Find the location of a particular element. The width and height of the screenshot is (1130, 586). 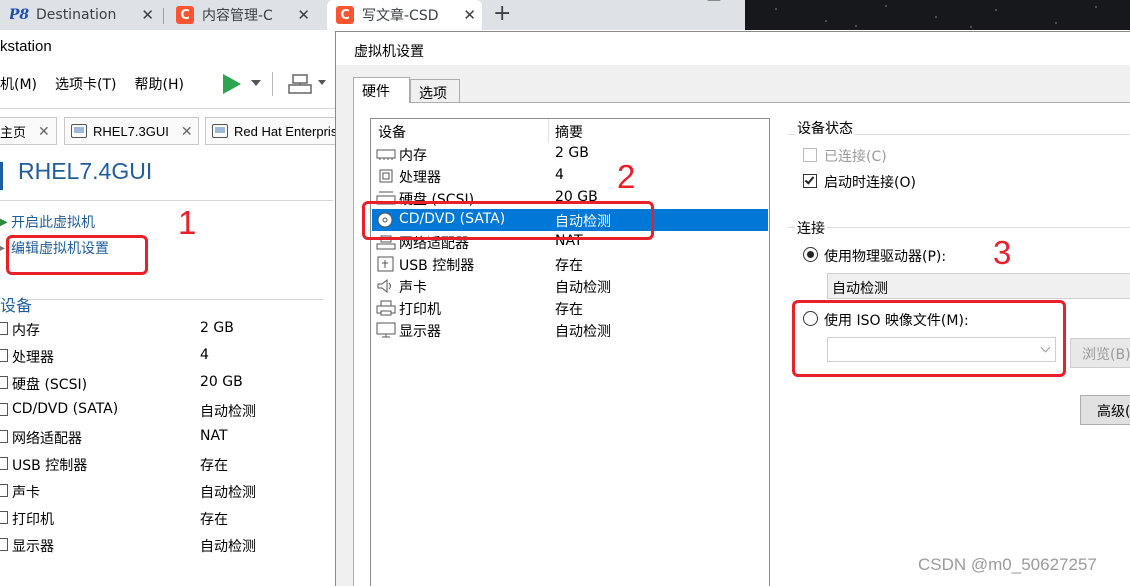

device-row: 内存 2 GB is located at coordinates (165, 329).